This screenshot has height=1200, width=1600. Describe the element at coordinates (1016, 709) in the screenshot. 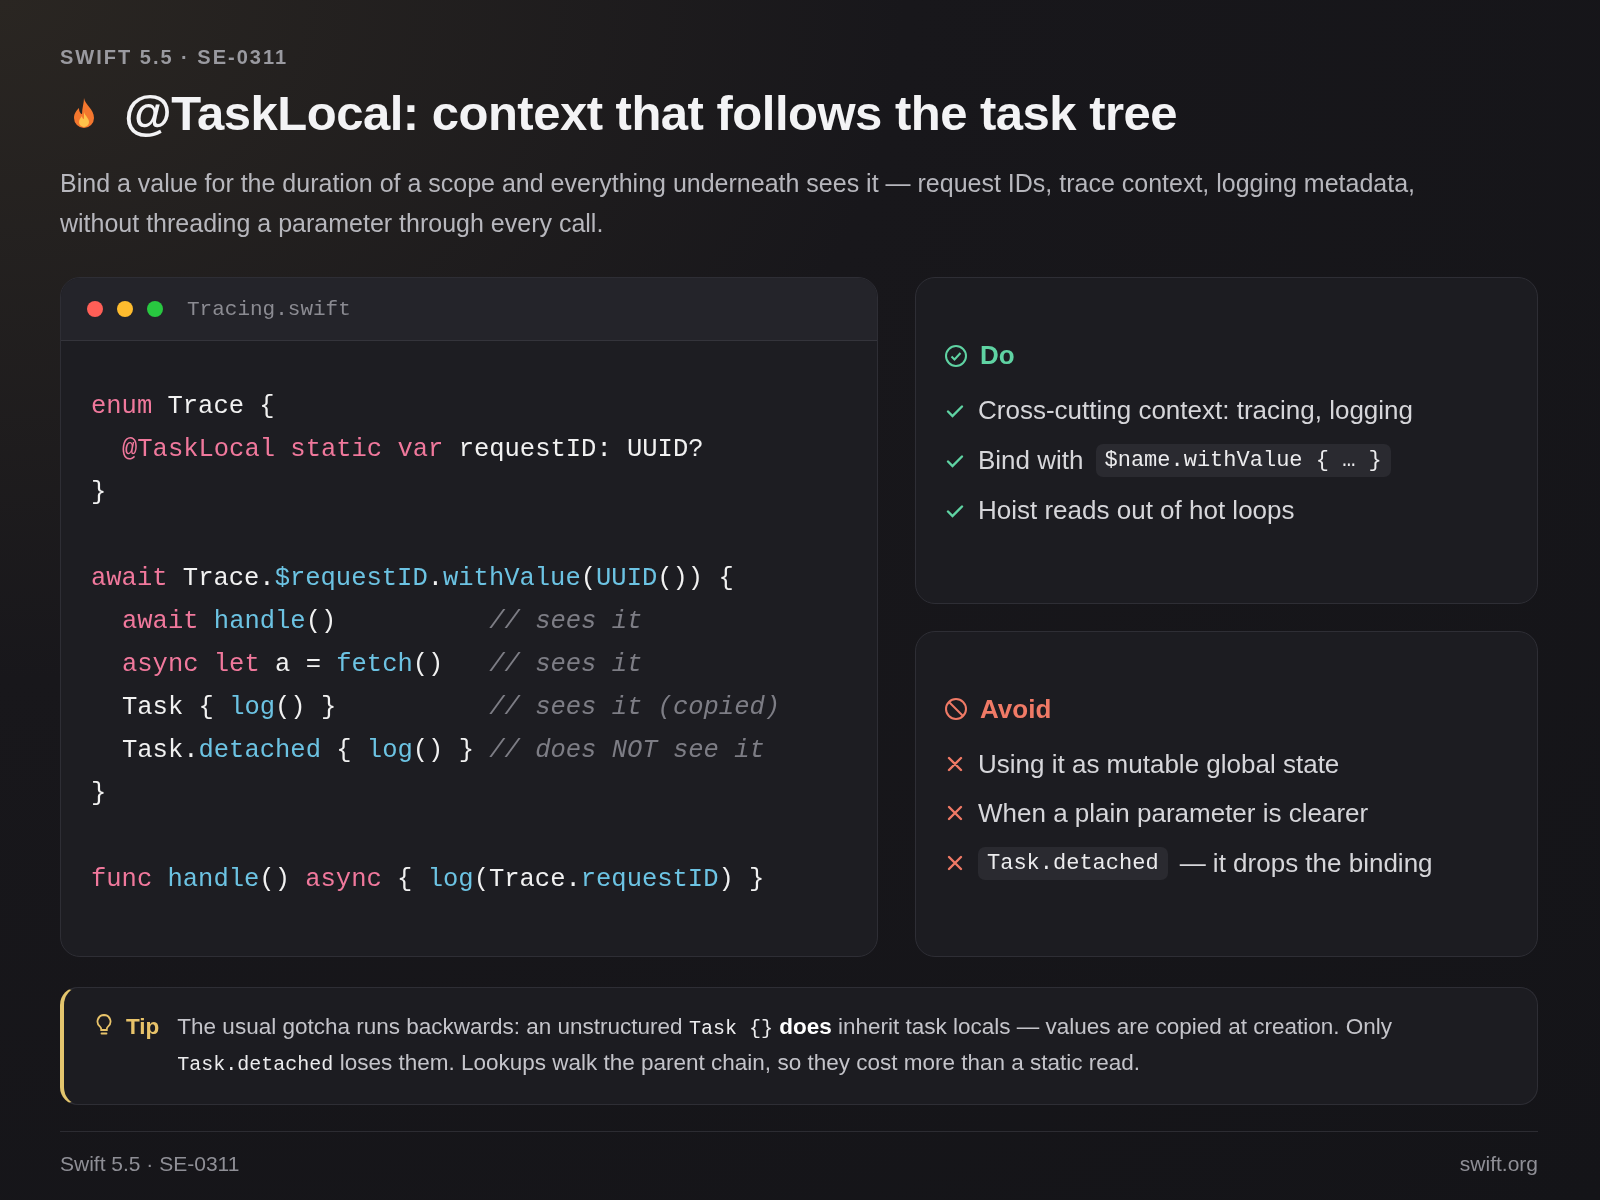

I see `card-heading: Avoid` at that location.